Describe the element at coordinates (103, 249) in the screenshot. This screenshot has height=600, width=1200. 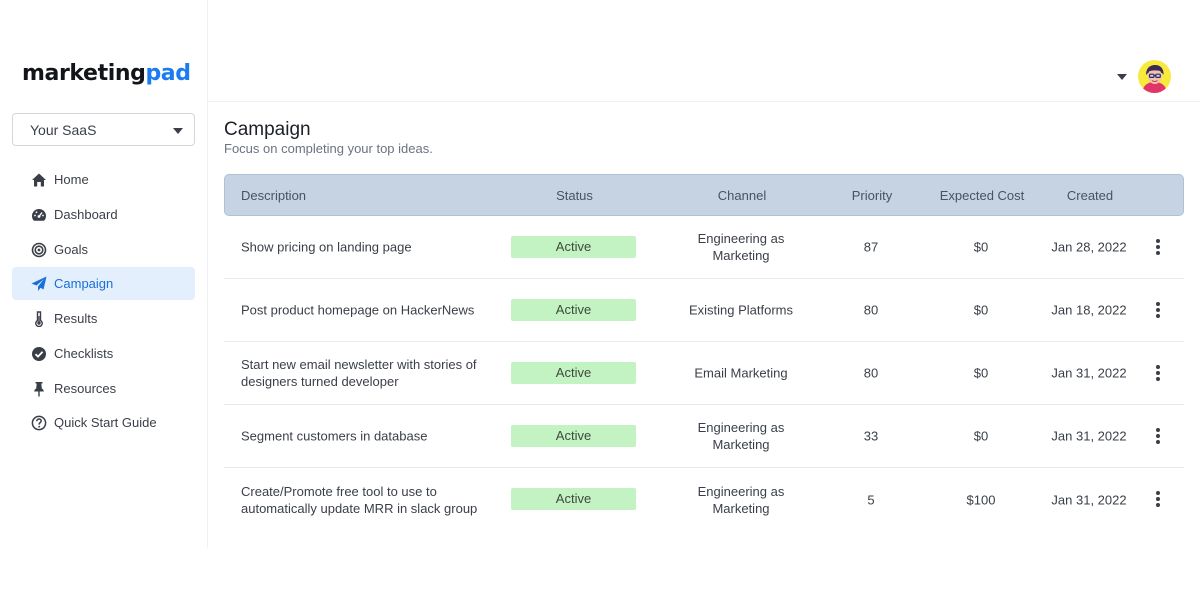
I see `sidebar-item-goals: Goals` at that location.